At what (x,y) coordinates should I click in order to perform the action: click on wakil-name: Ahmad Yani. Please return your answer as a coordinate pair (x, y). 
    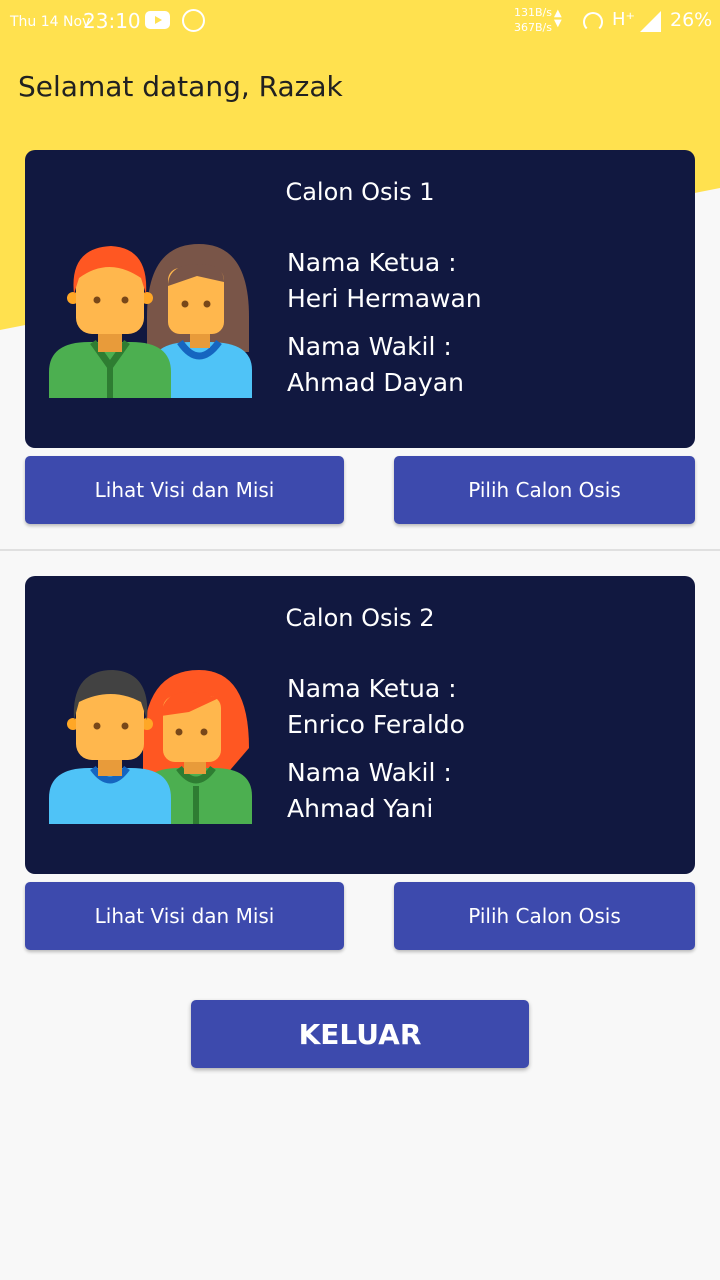
    Looking at the image, I should click on (360, 808).